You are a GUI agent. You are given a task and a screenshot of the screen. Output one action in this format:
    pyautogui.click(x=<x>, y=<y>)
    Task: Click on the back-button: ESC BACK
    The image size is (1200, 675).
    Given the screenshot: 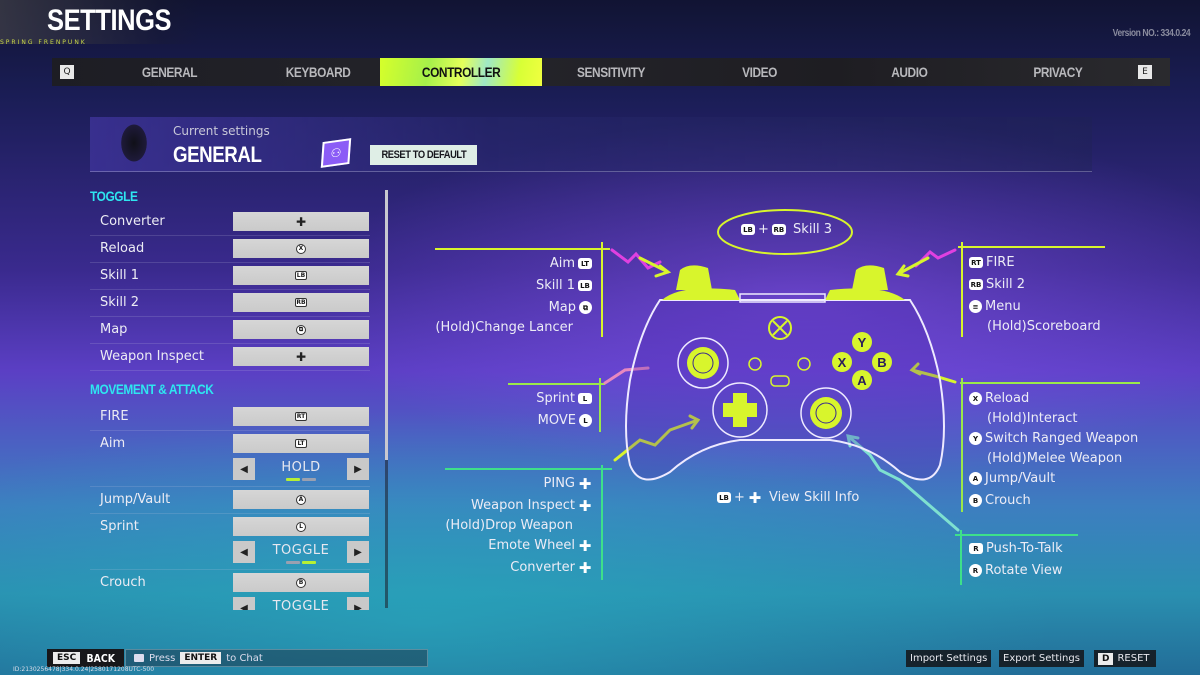 What is the action you would take?
    pyautogui.click(x=85, y=658)
    